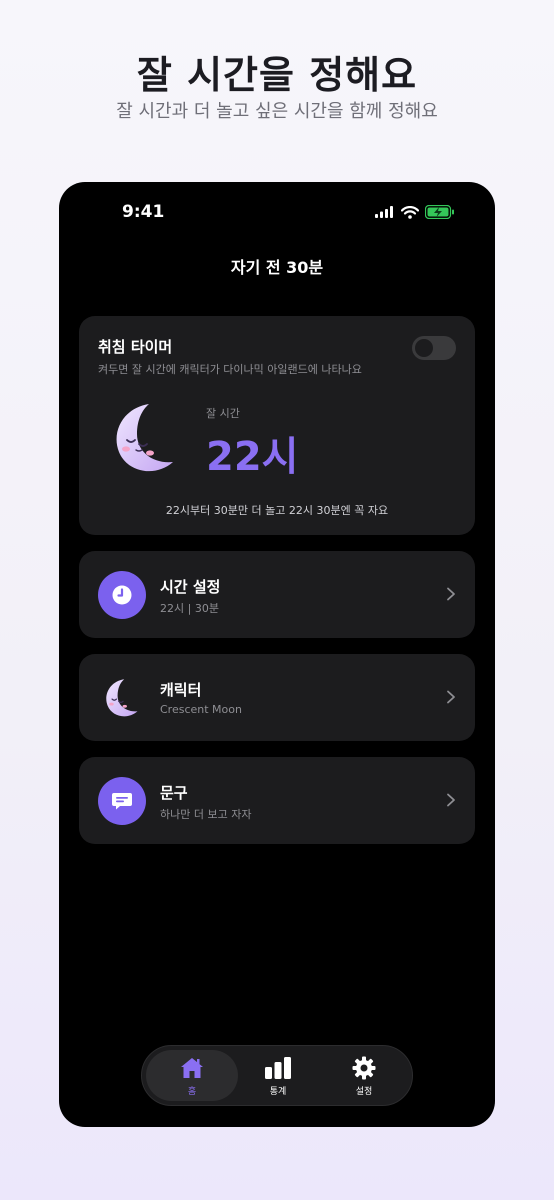 The image size is (554, 1200). What do you see at coordinates (144, 438) in the screenshot?
I see `moon-character-icon` at bounding box center [144, 438].